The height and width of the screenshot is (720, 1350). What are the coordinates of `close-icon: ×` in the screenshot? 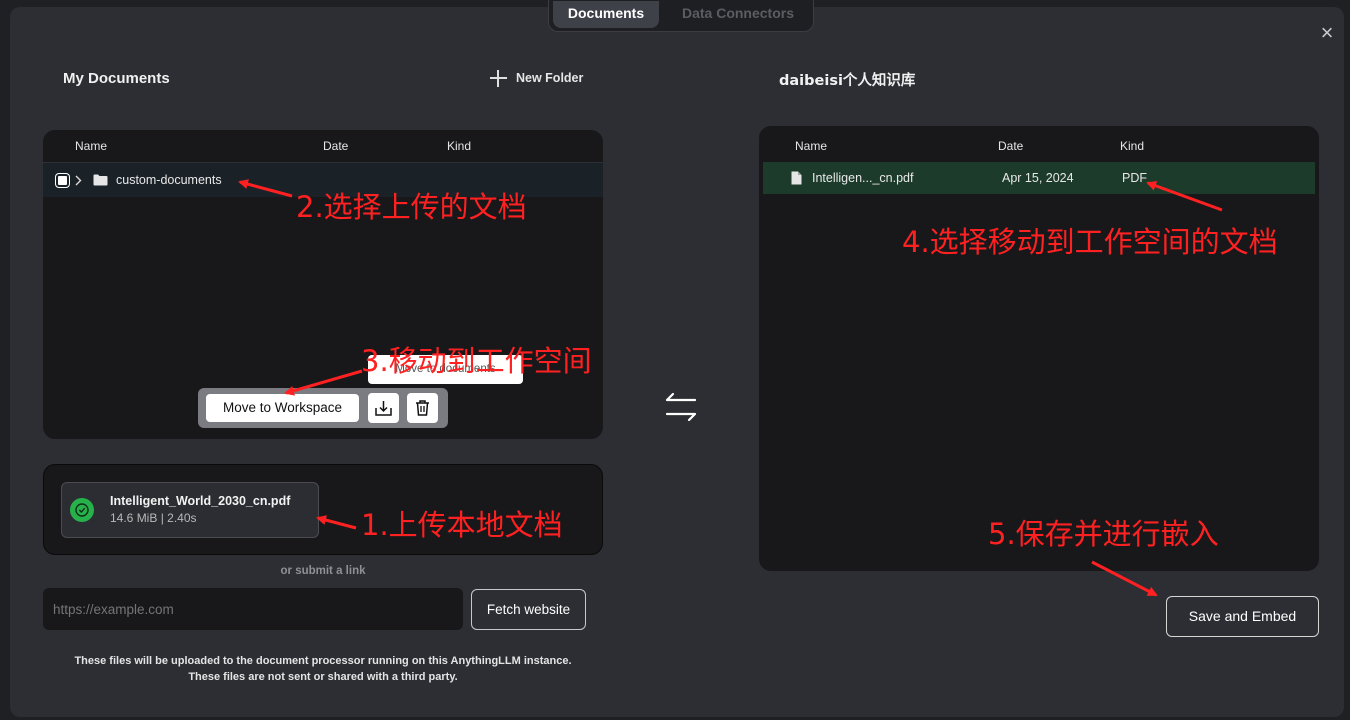 It's located at (1327, 33).